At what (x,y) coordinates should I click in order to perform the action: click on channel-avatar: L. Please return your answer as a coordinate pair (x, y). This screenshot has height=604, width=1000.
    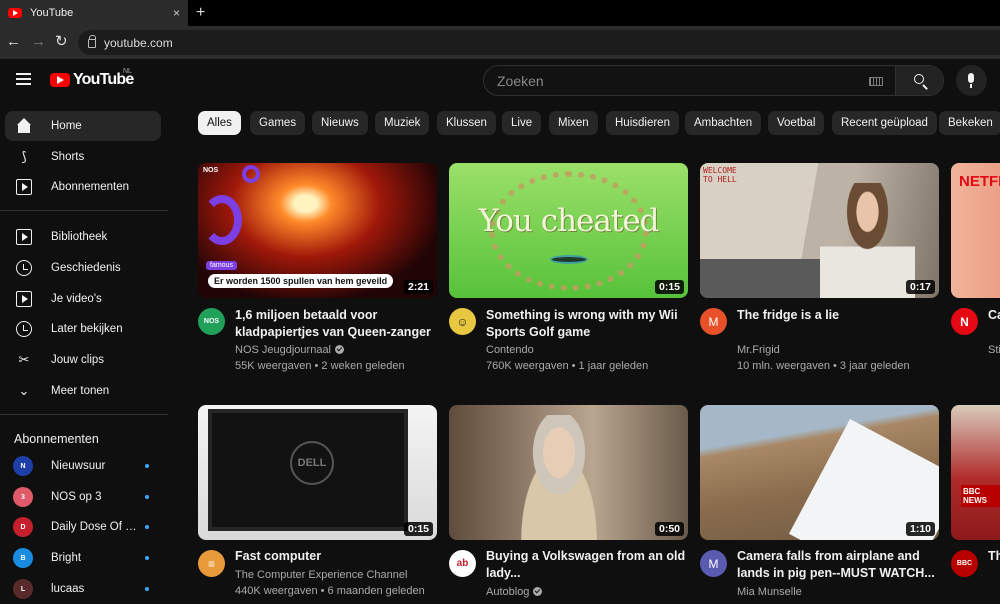
    Looking at the image, I should click on (23, 589).